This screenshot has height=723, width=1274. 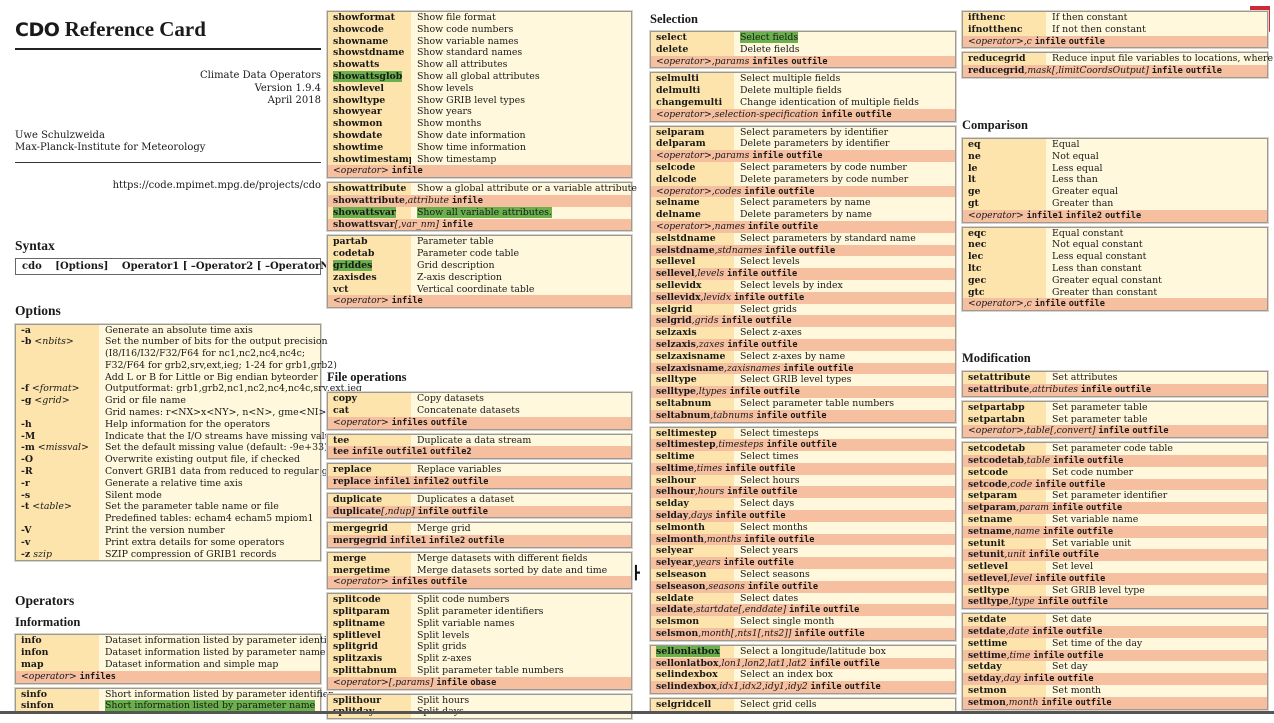 What do you see at coordinates (369, 88) in the screenshot?
I see `operator-name: showlevel` at bounding box center [369, 88].